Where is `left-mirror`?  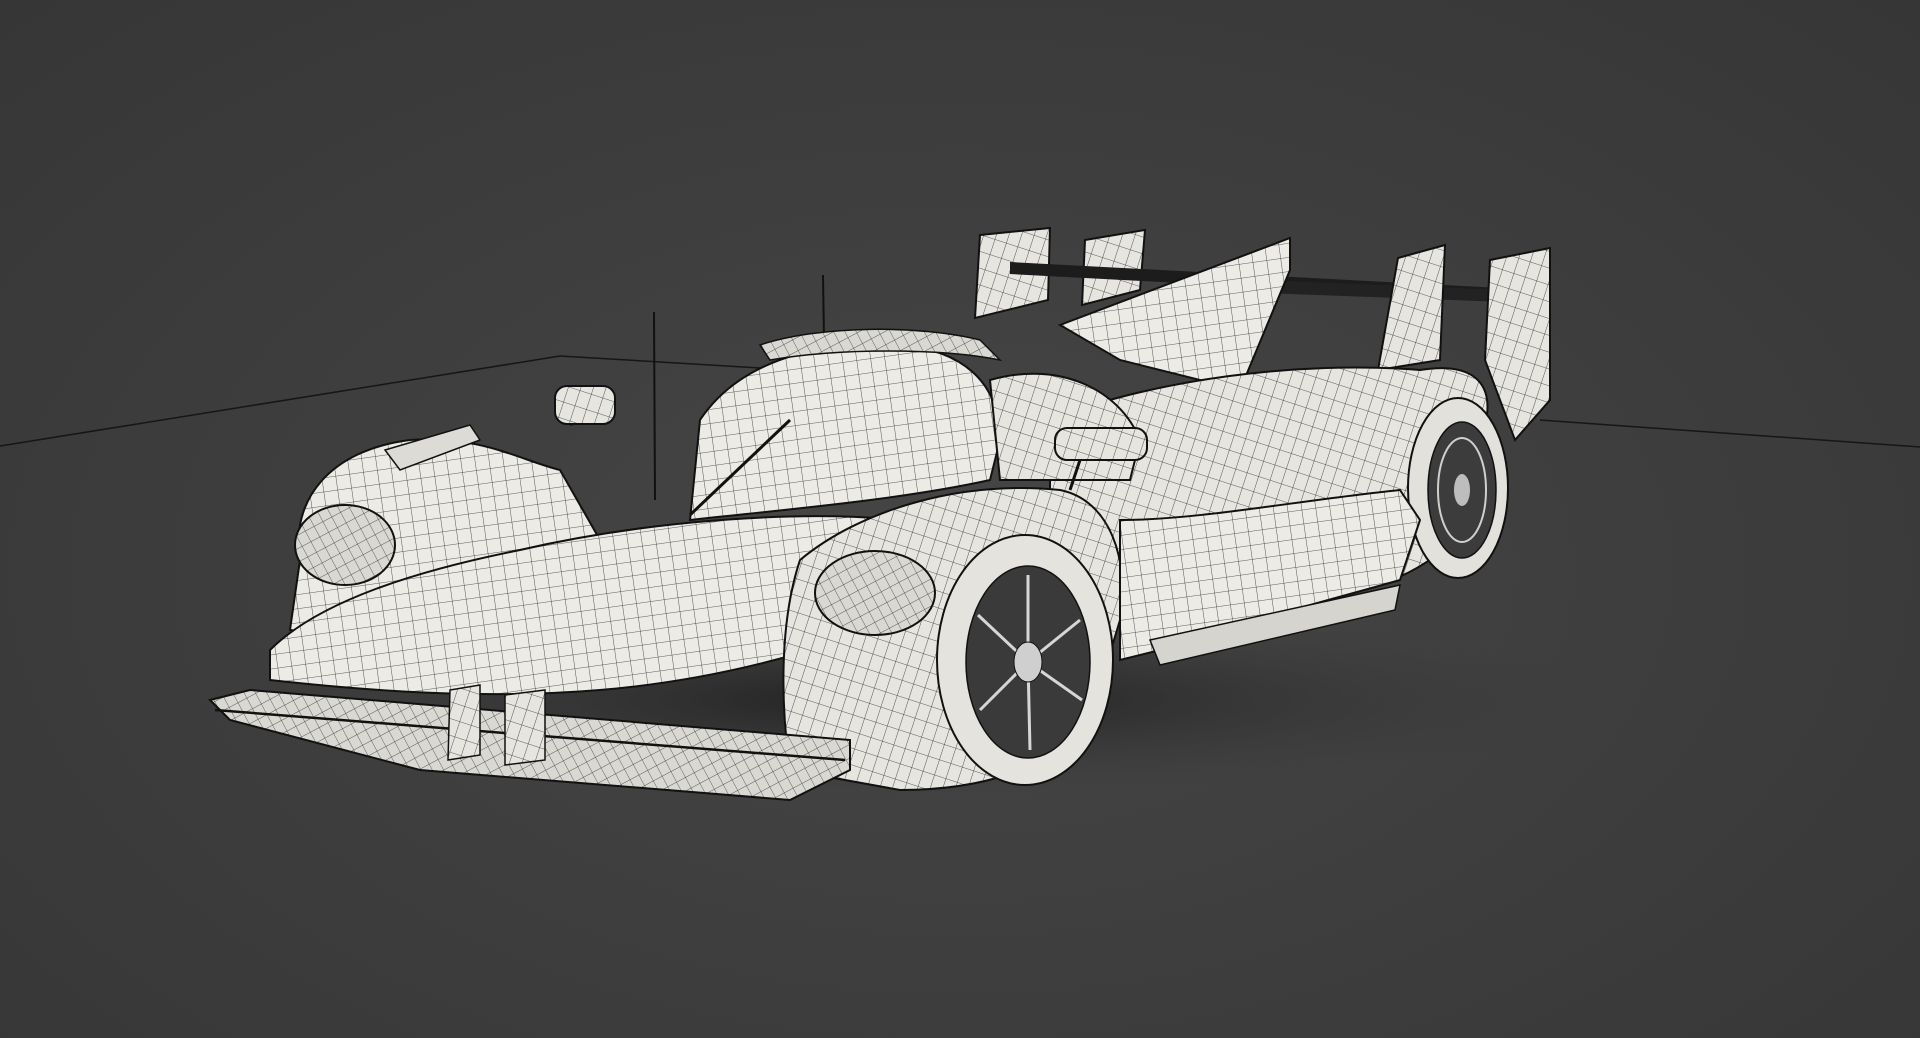 left-mirror is located at coordinates (585, 406).